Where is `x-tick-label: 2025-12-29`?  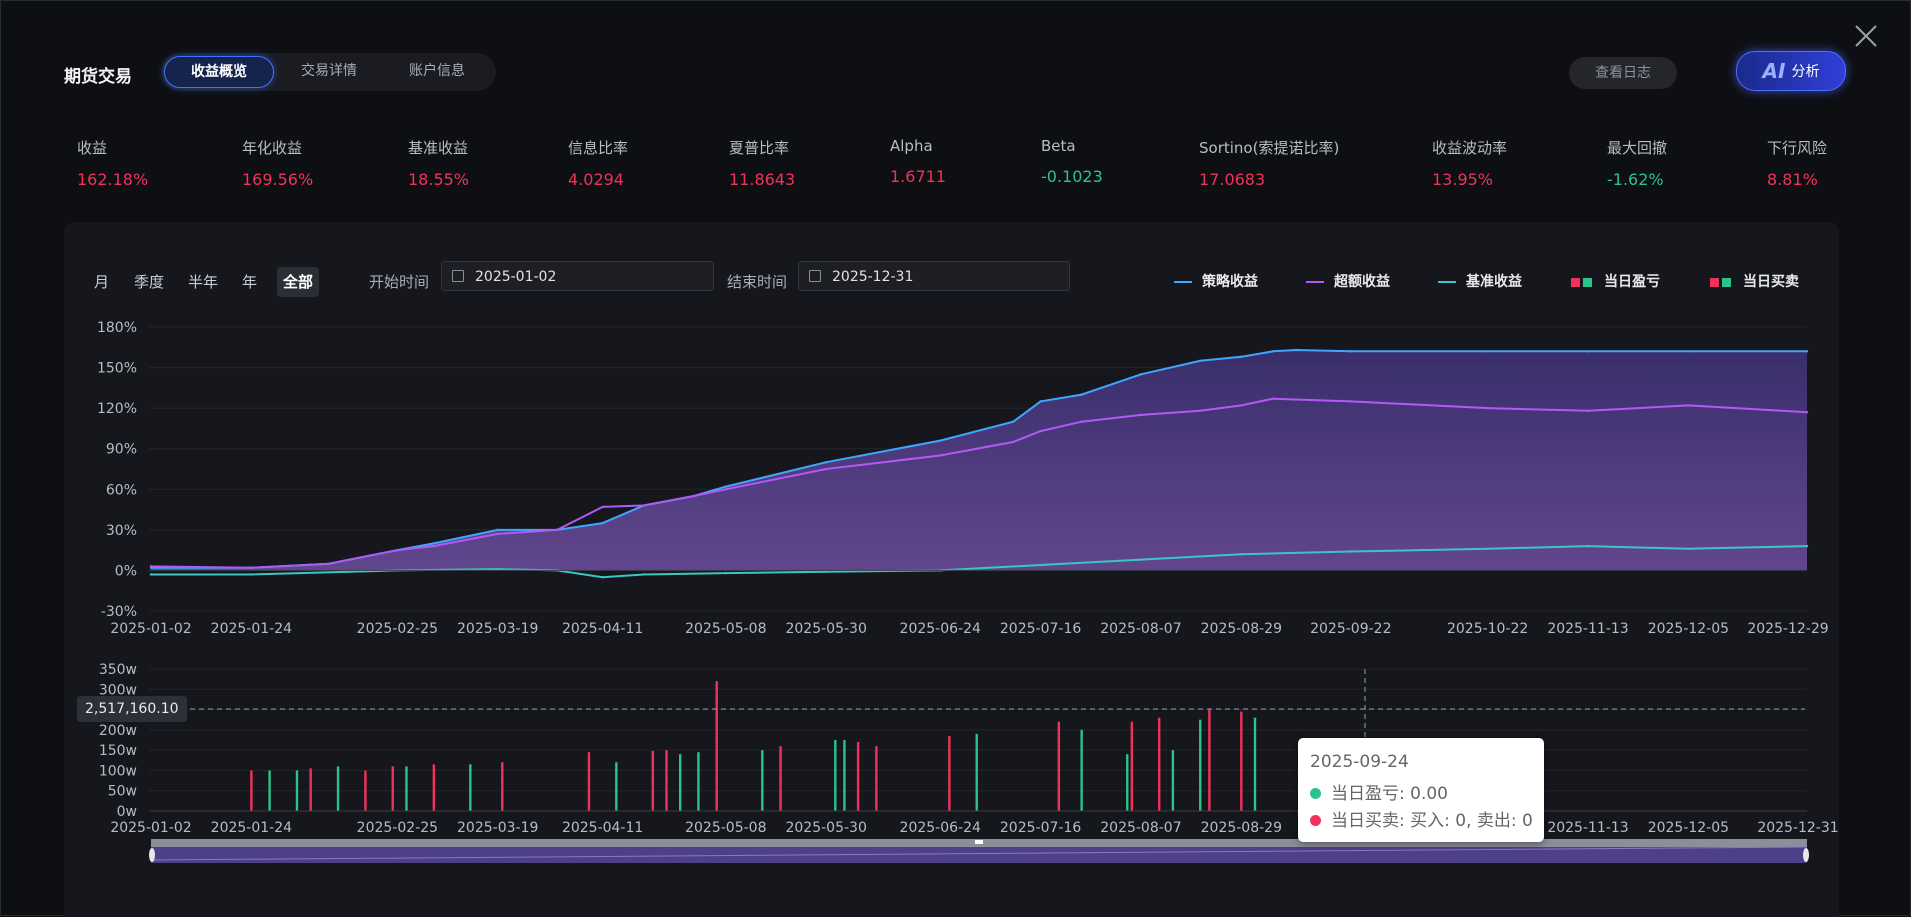 x-tick-label: 2025-12-29 is located at coordinates (1787, 629).